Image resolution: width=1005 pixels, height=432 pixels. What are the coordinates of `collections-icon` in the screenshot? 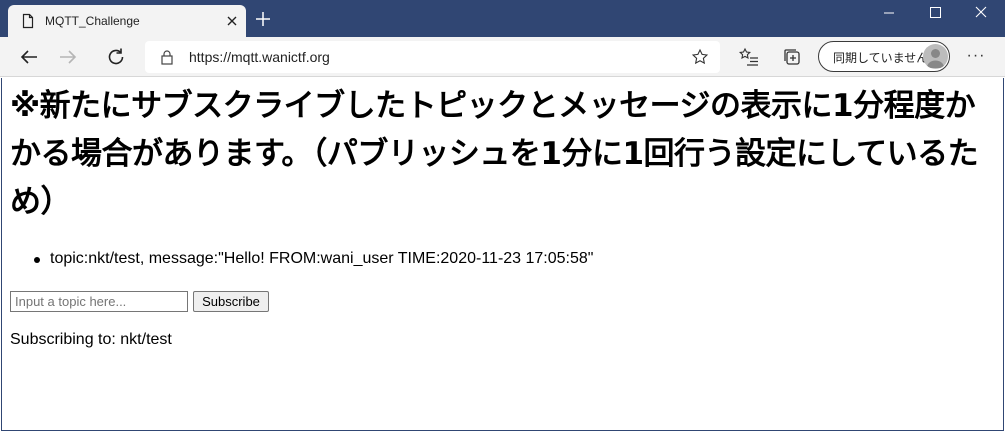 It's located at (792, 57).